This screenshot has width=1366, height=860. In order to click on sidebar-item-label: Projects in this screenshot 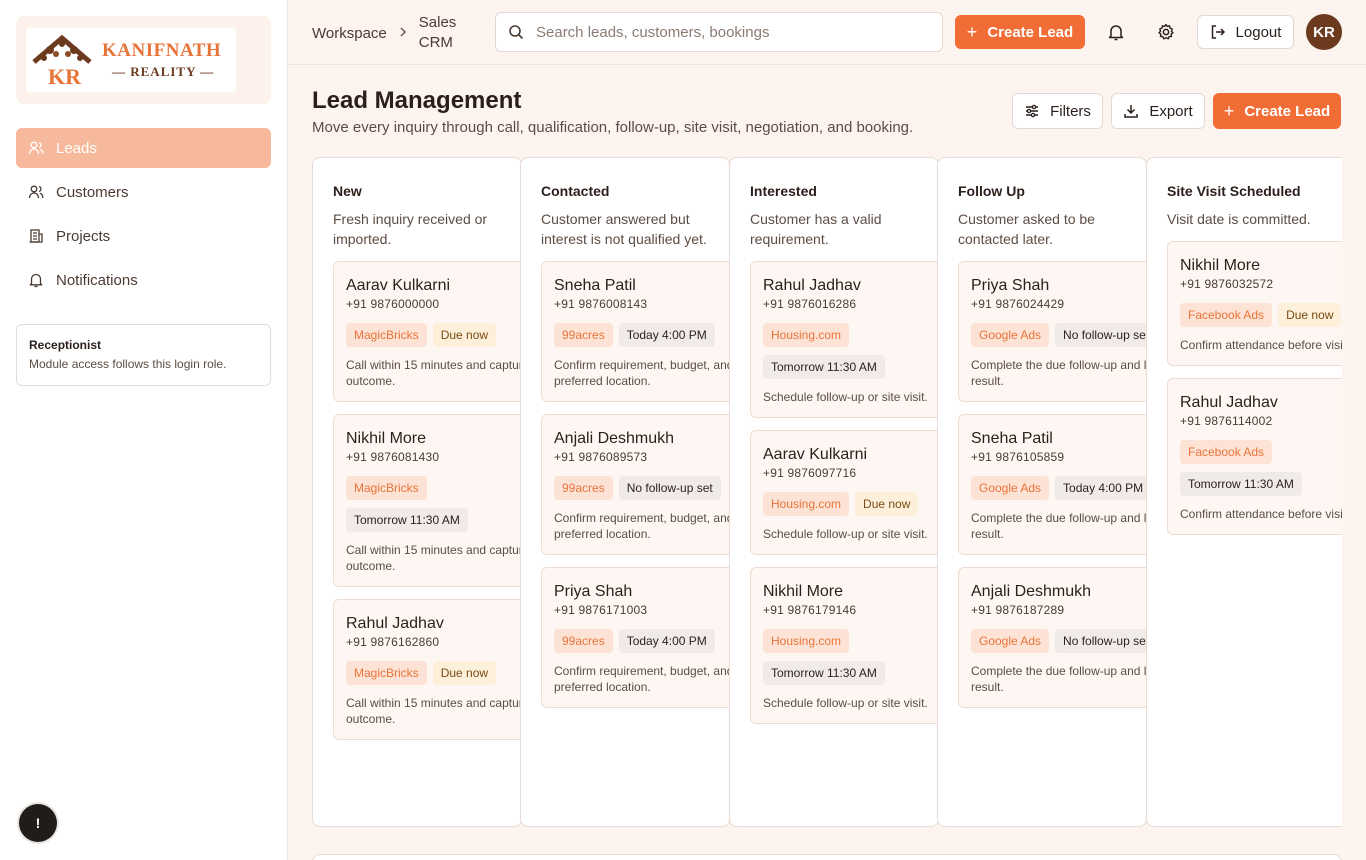, I will do `click(83, 236)`.